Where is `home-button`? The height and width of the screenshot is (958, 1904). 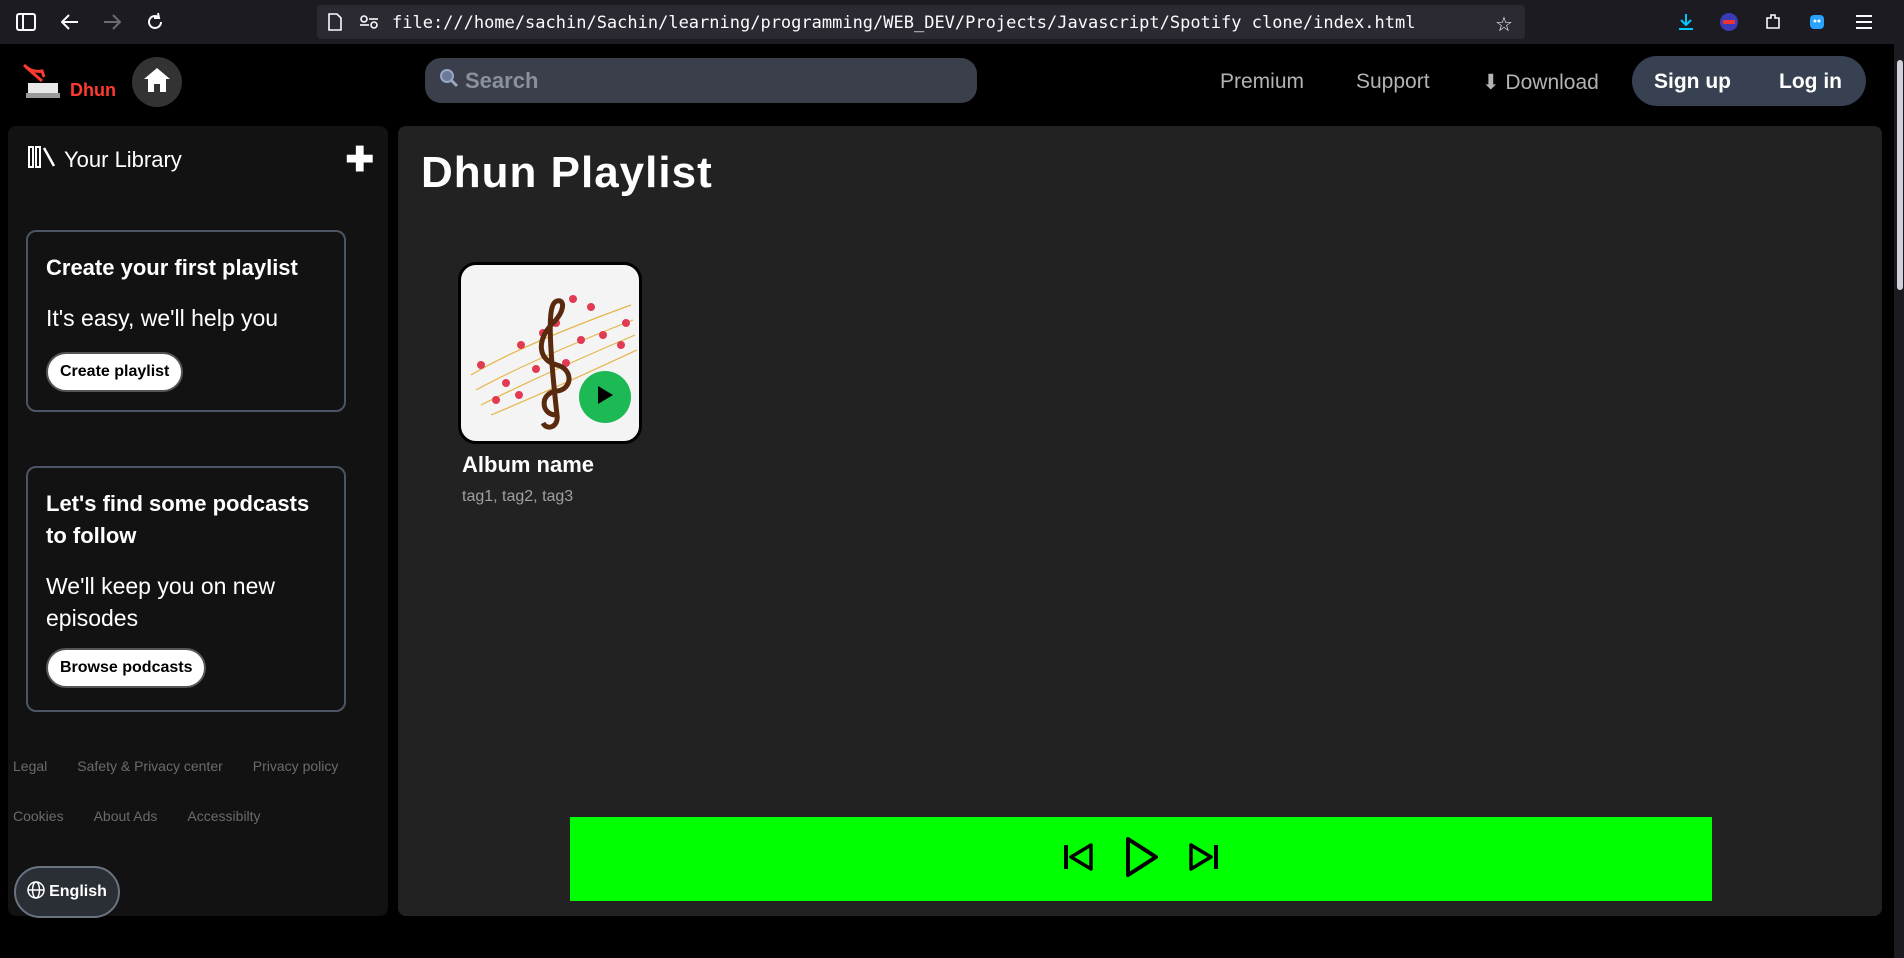
home-button is located at coordinates (157, 82).